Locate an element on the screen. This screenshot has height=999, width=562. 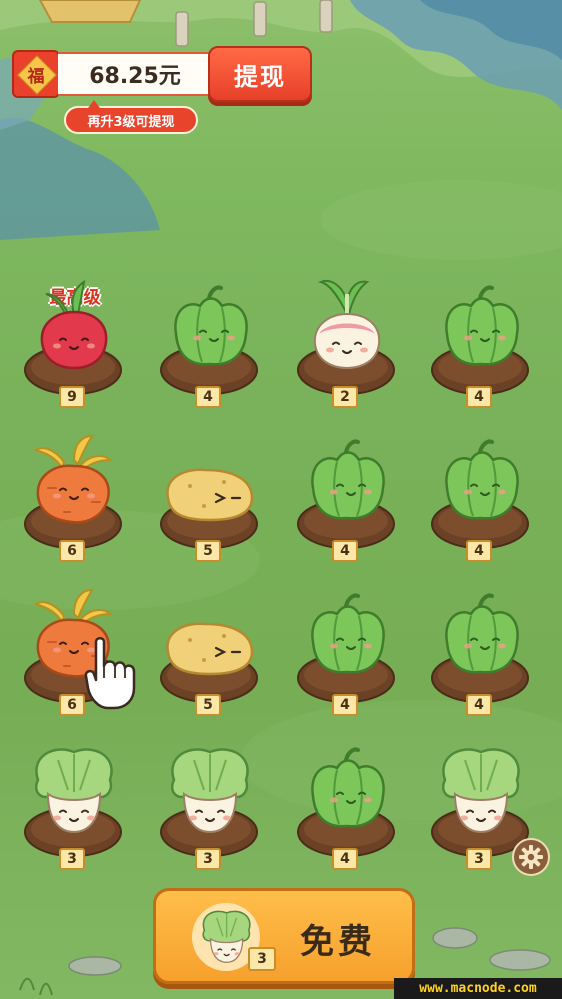
gear-icon is located at coordinates (531, 857).